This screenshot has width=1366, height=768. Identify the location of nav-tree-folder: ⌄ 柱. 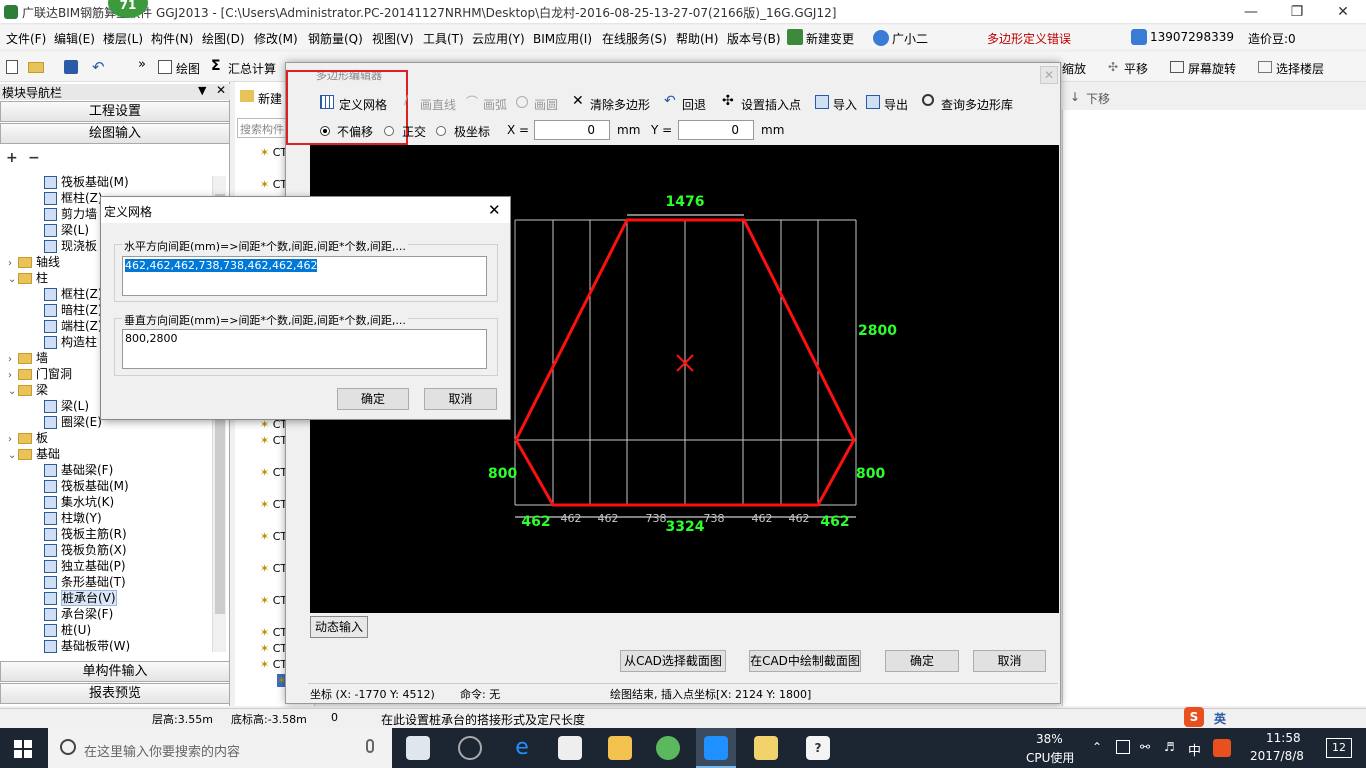
(28, 278).